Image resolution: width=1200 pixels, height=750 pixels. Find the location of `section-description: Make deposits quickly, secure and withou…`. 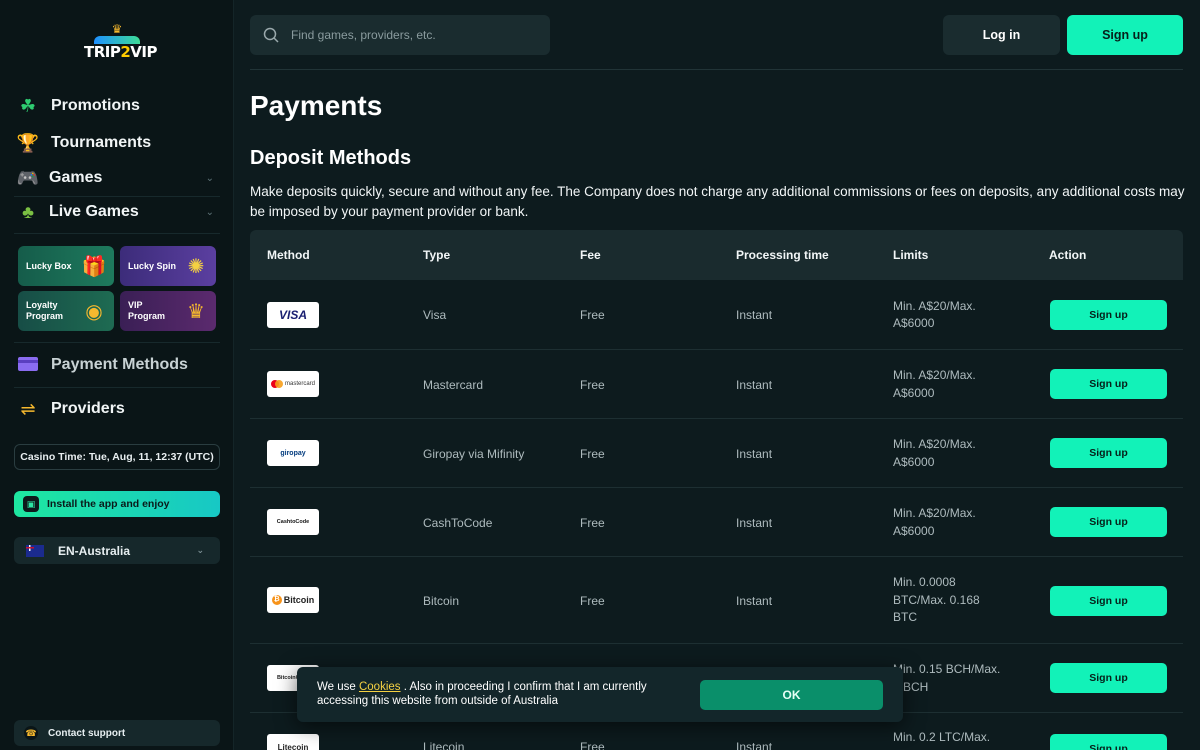

section-description: Make deposits quickly, secure and withou… is located at coordinates (717, 201).